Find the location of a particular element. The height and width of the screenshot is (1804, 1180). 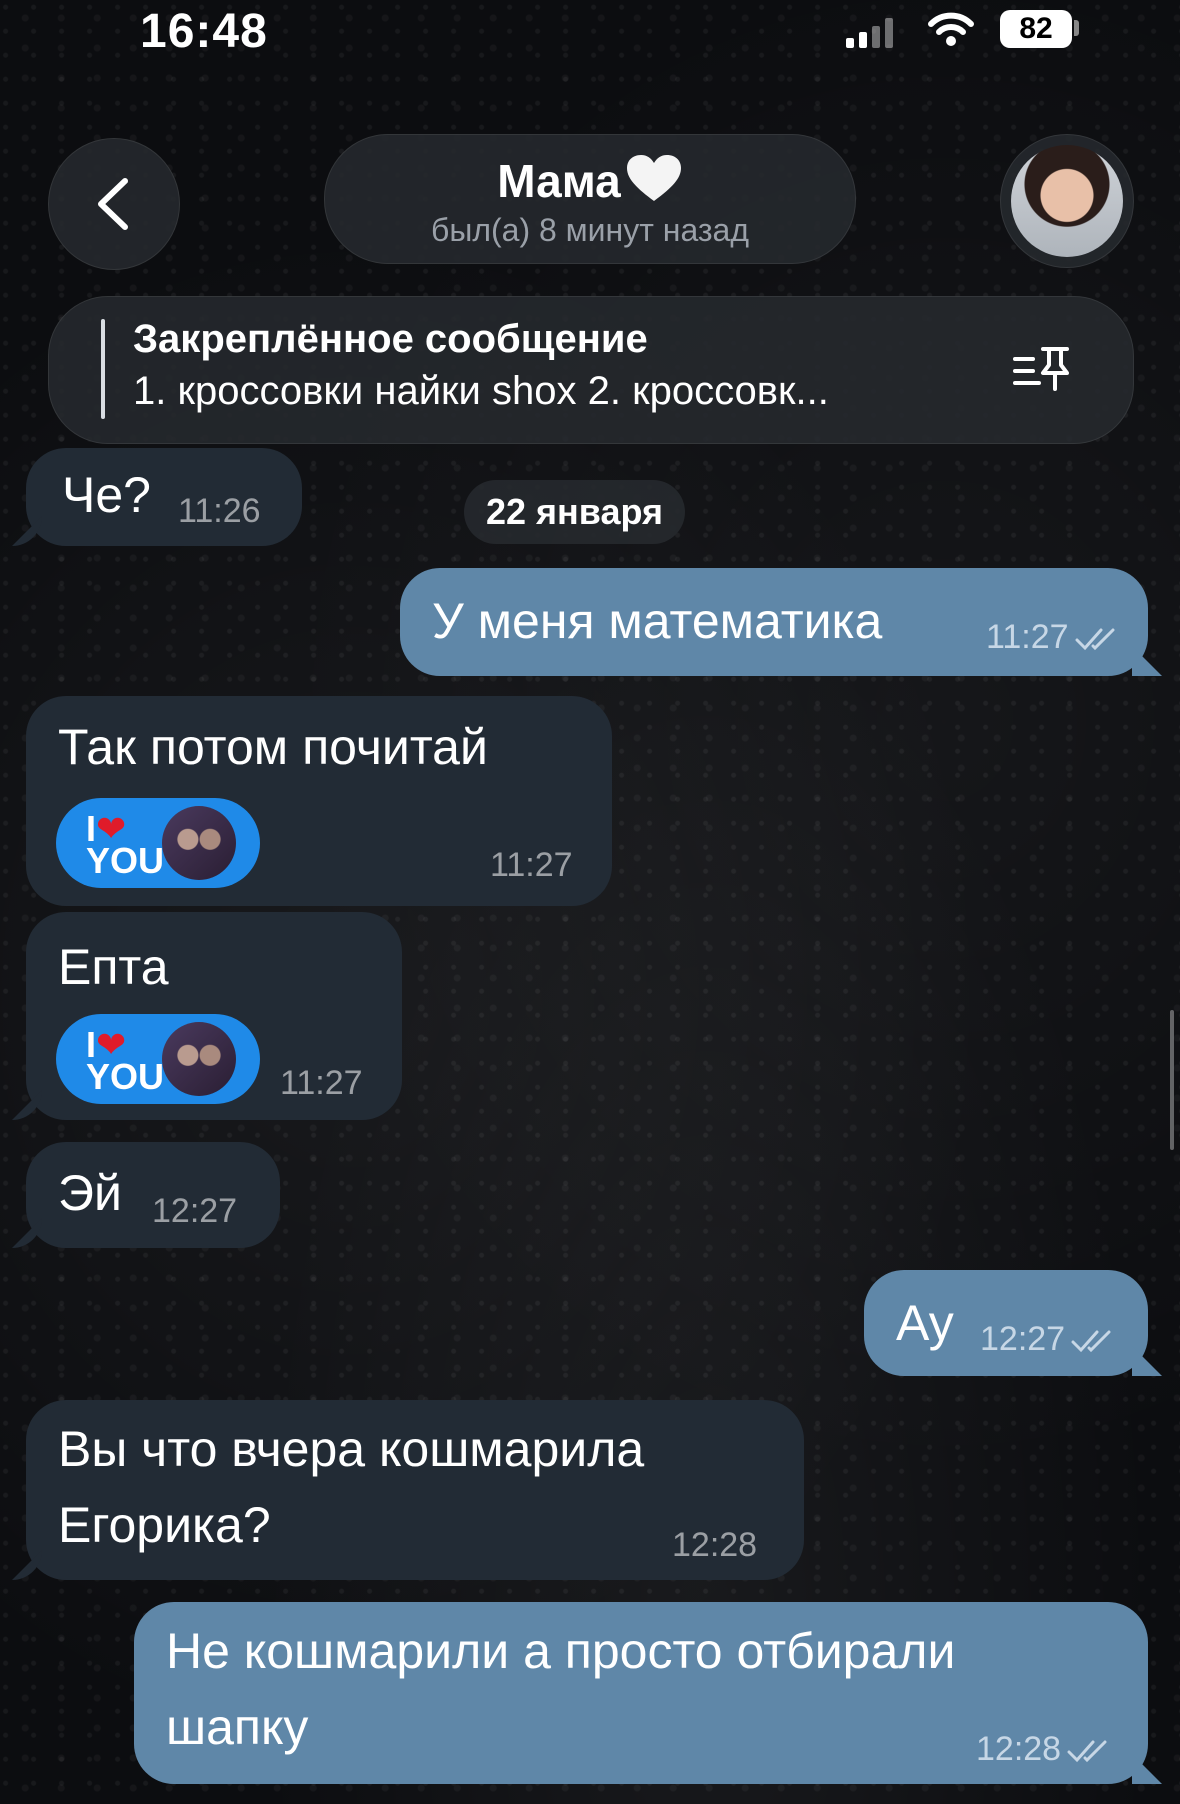

battery-tip is located at coordinates (1076, 28).